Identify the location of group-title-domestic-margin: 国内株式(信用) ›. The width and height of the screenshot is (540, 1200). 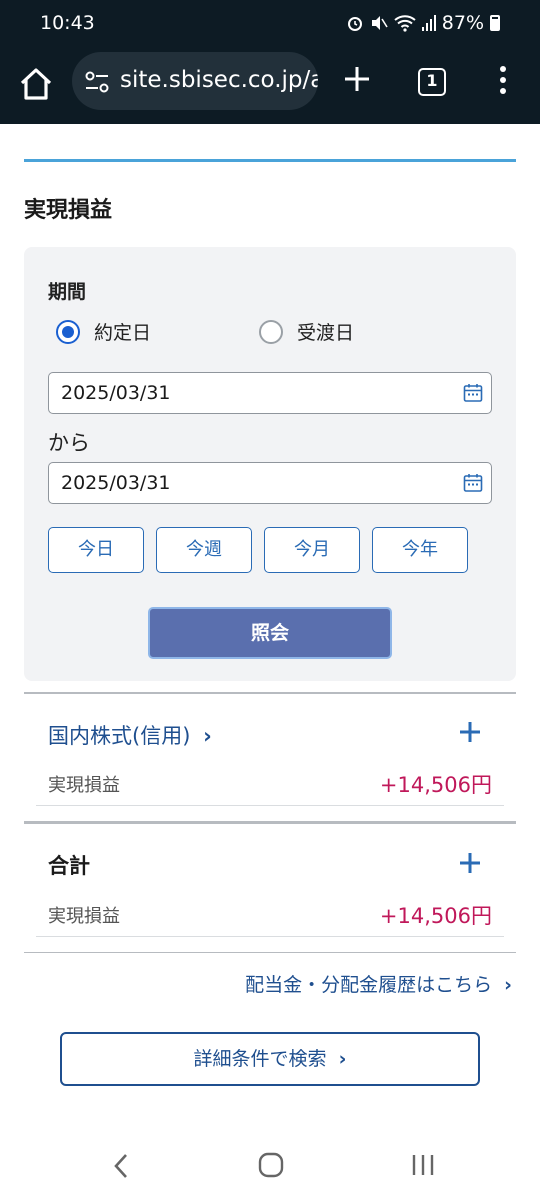
(130, 735).